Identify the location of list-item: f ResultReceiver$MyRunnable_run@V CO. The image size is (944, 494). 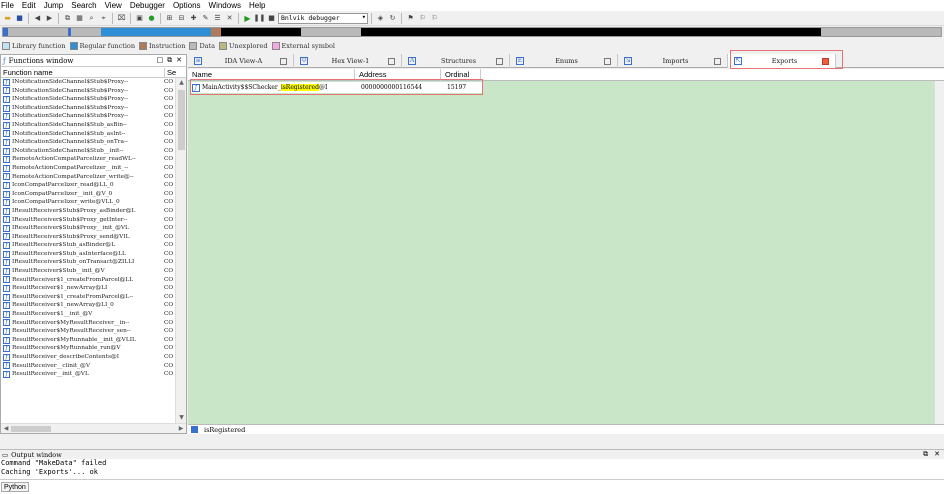
(93, 348).